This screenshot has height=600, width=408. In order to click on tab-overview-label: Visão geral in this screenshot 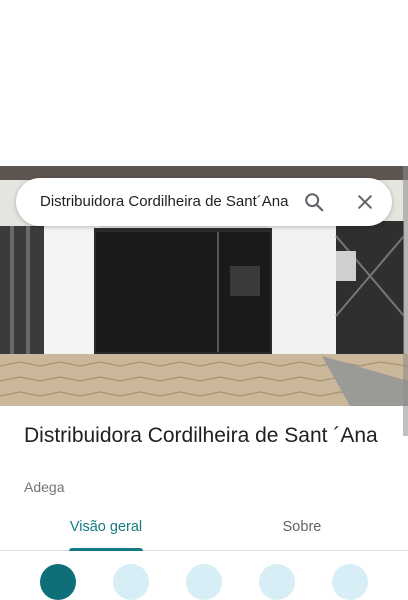, I will do `click(106, 527)`.